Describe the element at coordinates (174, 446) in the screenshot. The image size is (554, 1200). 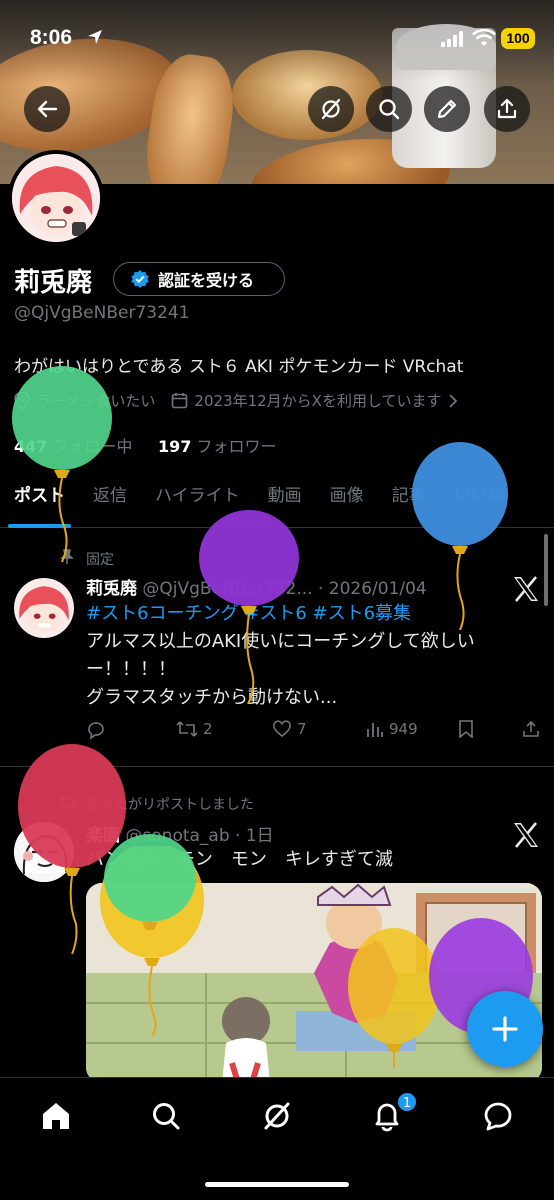
I see `followers-count: 197` at that location.